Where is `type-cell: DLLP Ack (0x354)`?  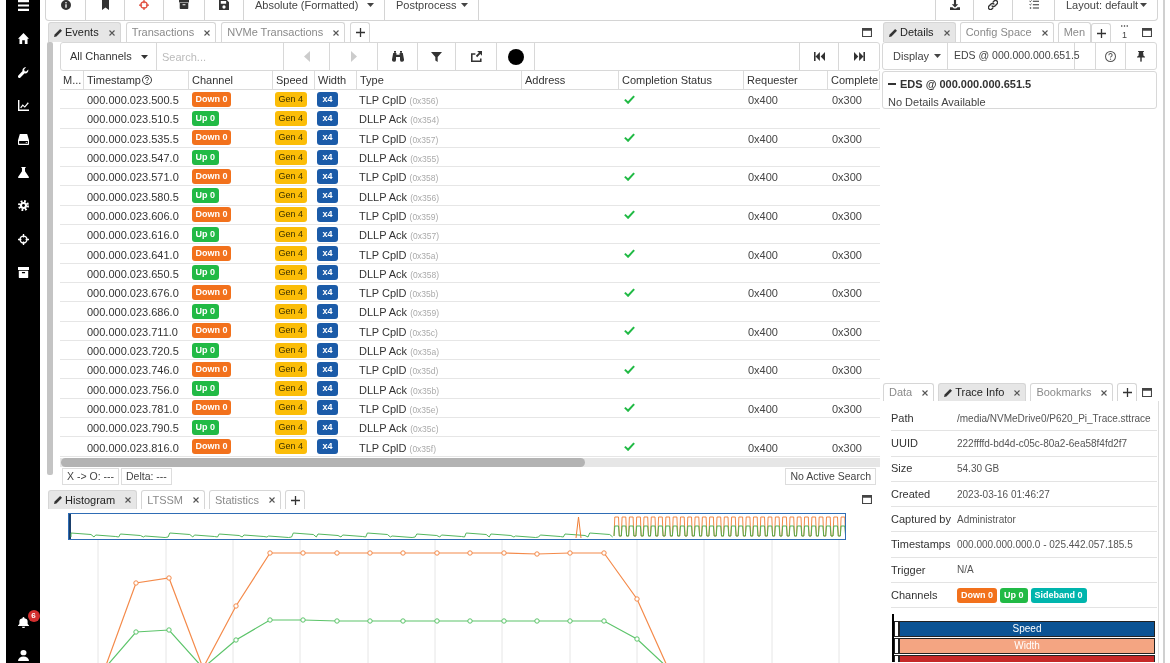
type-cell: DLLP Ack (0x354) is located at coordinates (399, 119).